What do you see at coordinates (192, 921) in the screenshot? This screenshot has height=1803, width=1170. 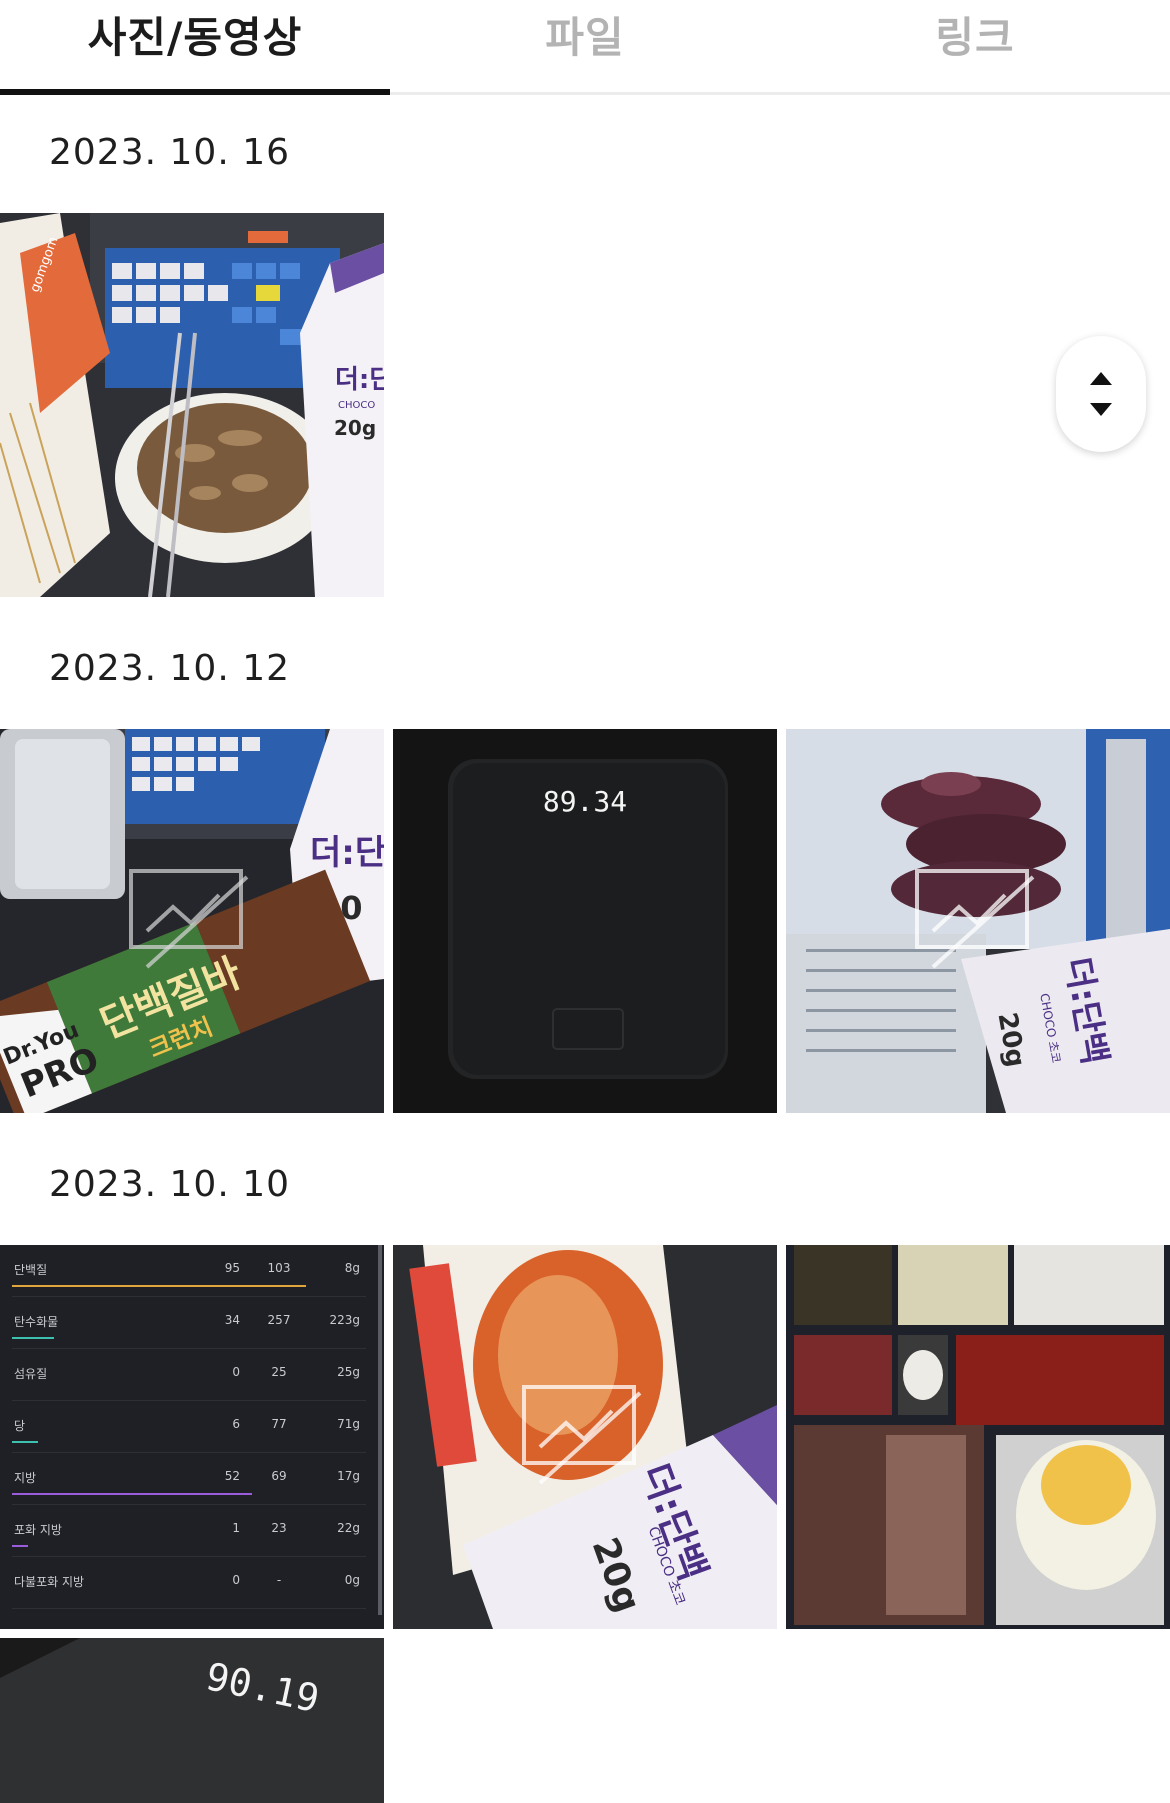 I see `photo-thumbnail: 더:단 20 단백질바 크런치 Dr.You PRO` at bounding box center [192, 921].